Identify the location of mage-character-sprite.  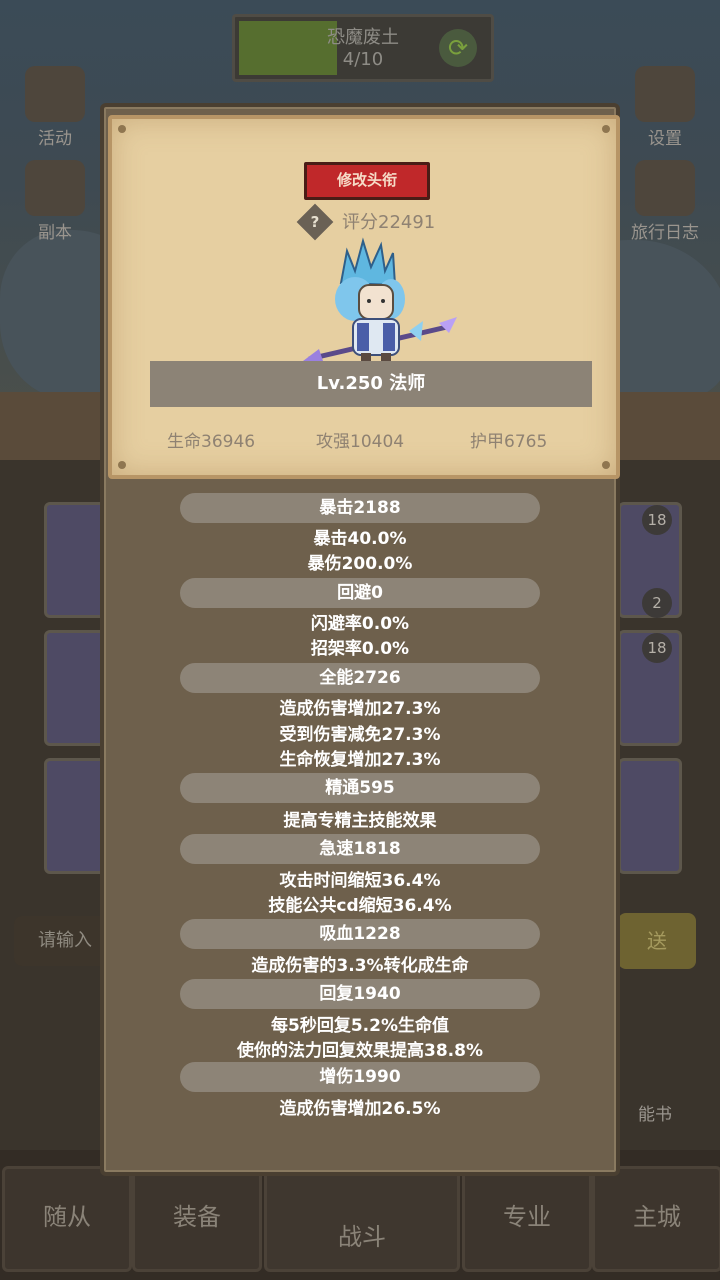
(380, 302).